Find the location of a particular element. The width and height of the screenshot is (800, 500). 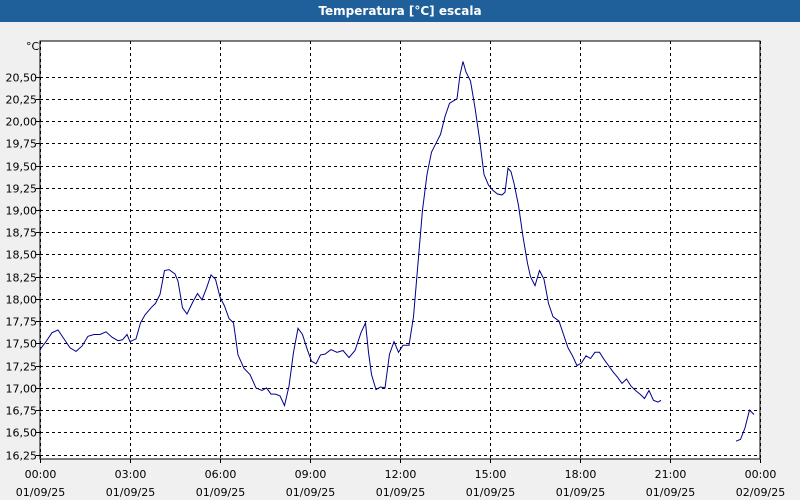

x-tick-time-label: 21:00 is located at coordinates (671, 474).